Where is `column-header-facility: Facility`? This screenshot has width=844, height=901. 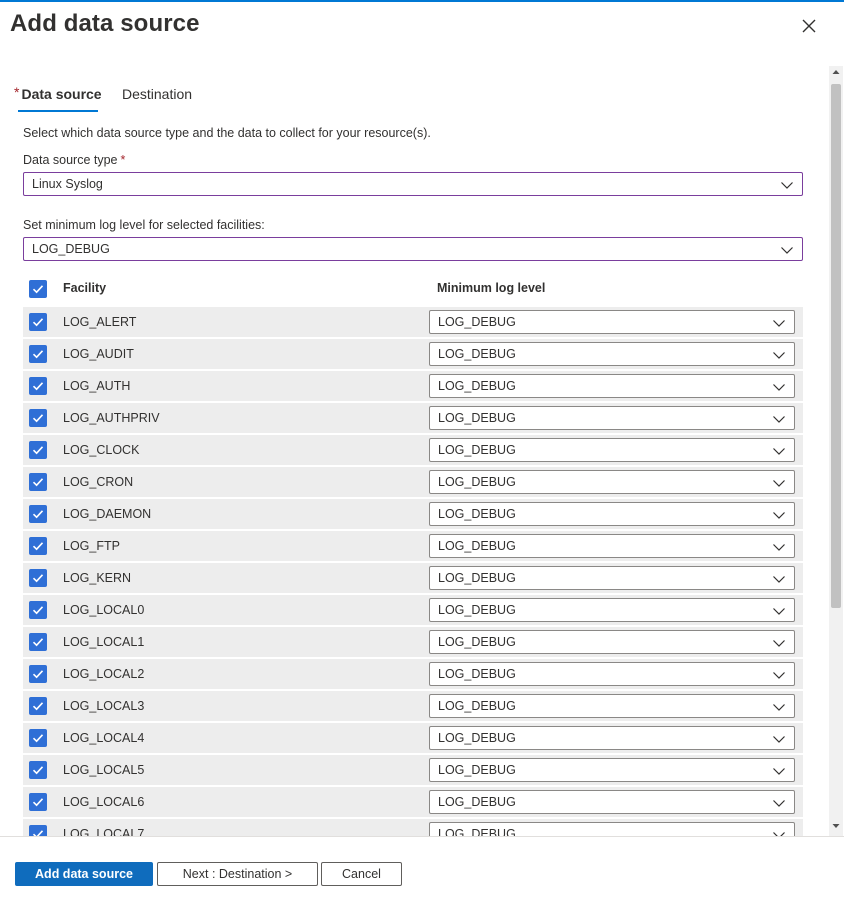
column-header-facility: Facility is located at coordinates (84, 288).